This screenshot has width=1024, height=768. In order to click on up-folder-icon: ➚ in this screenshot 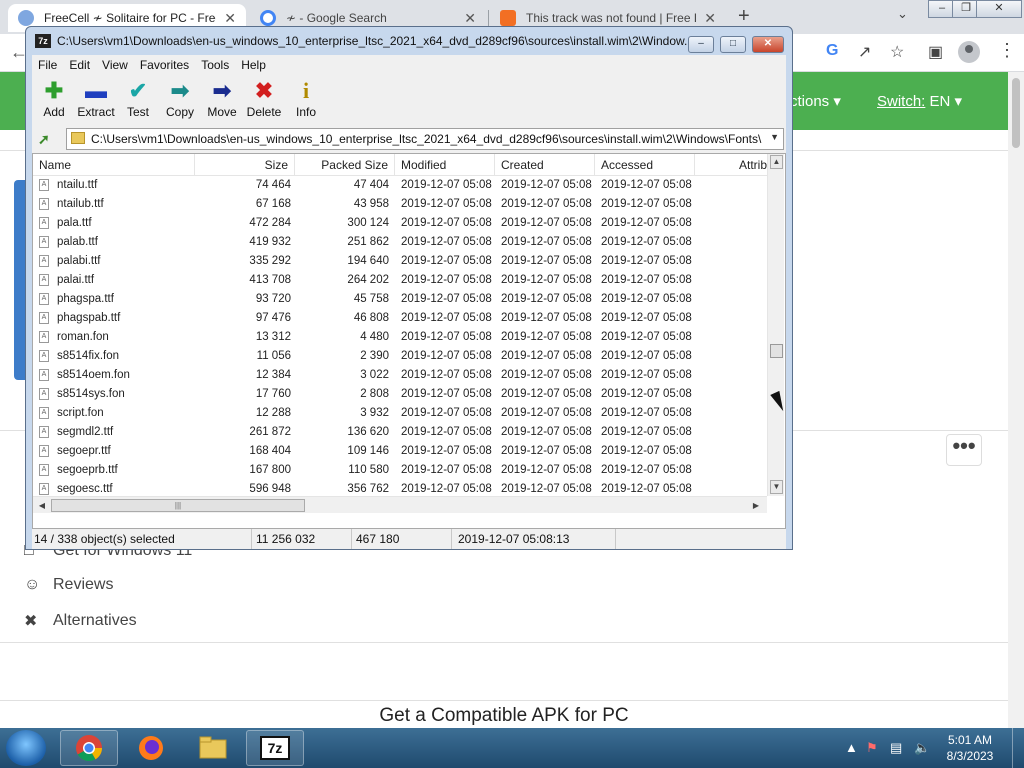, I will do `click(44, 139)`.